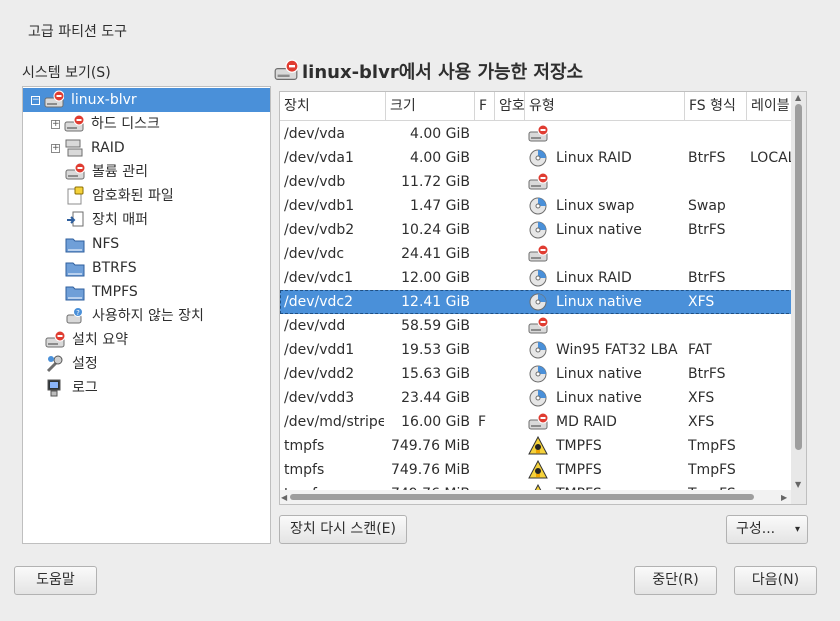 Image resolution: width=840 pixels, height=621 pixels. What do you see at coordinates (775, 580) in the screenshot?
I see `next-button: 다음(N)` at bounding box center [775, 580].